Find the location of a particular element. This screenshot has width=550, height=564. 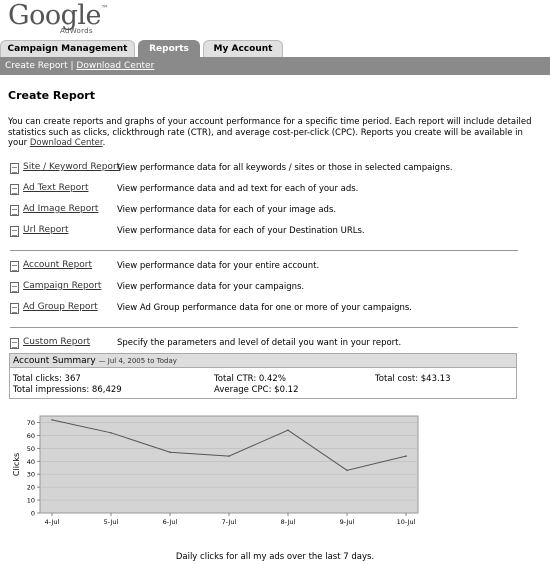

main-tabs: Campaign Management Reports My Account is located at coordinates (275, 48).